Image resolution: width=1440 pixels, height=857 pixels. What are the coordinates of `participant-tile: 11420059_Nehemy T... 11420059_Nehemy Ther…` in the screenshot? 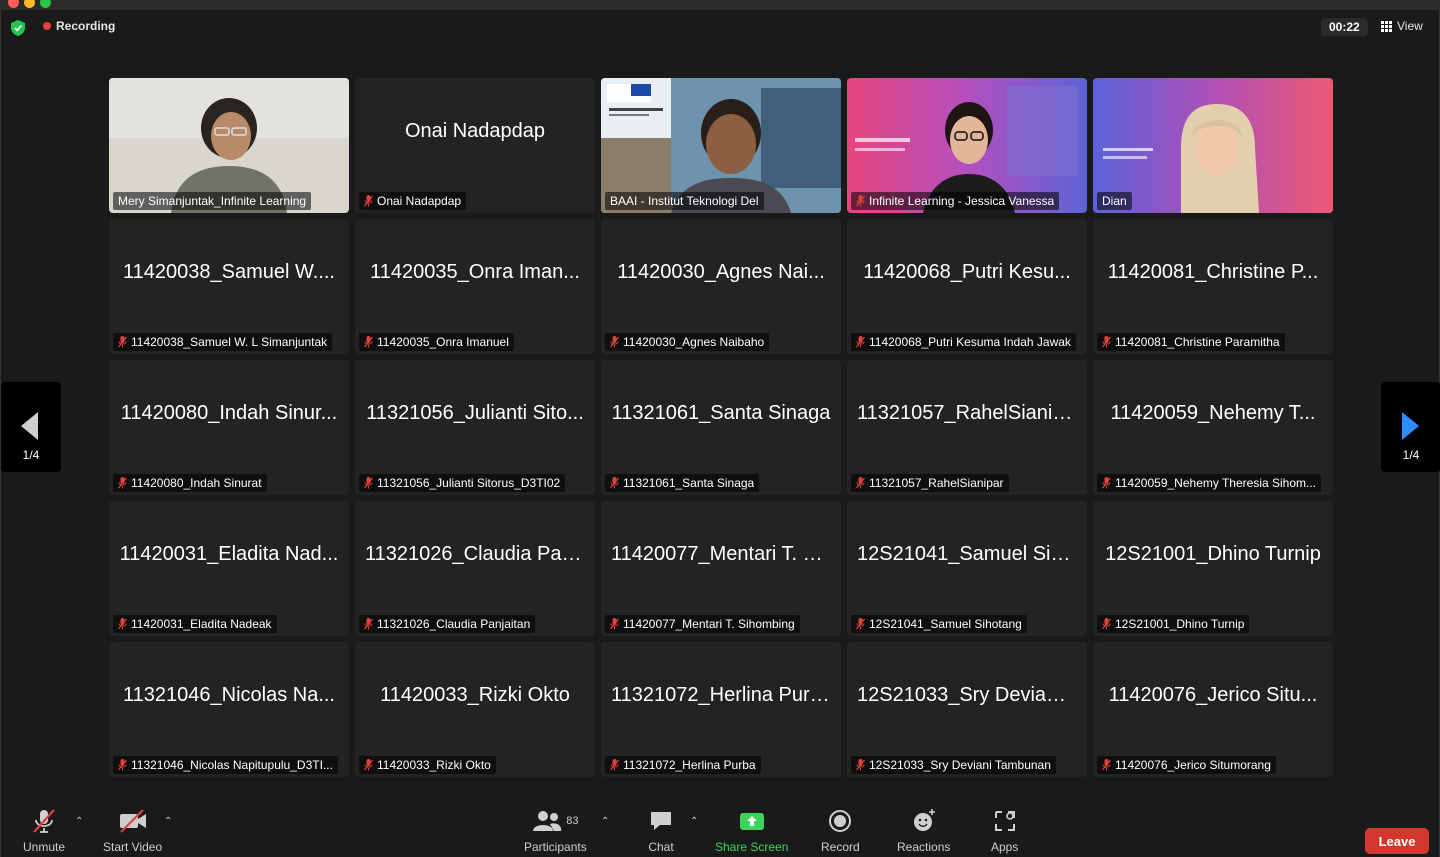 It's located at (1213, 427).